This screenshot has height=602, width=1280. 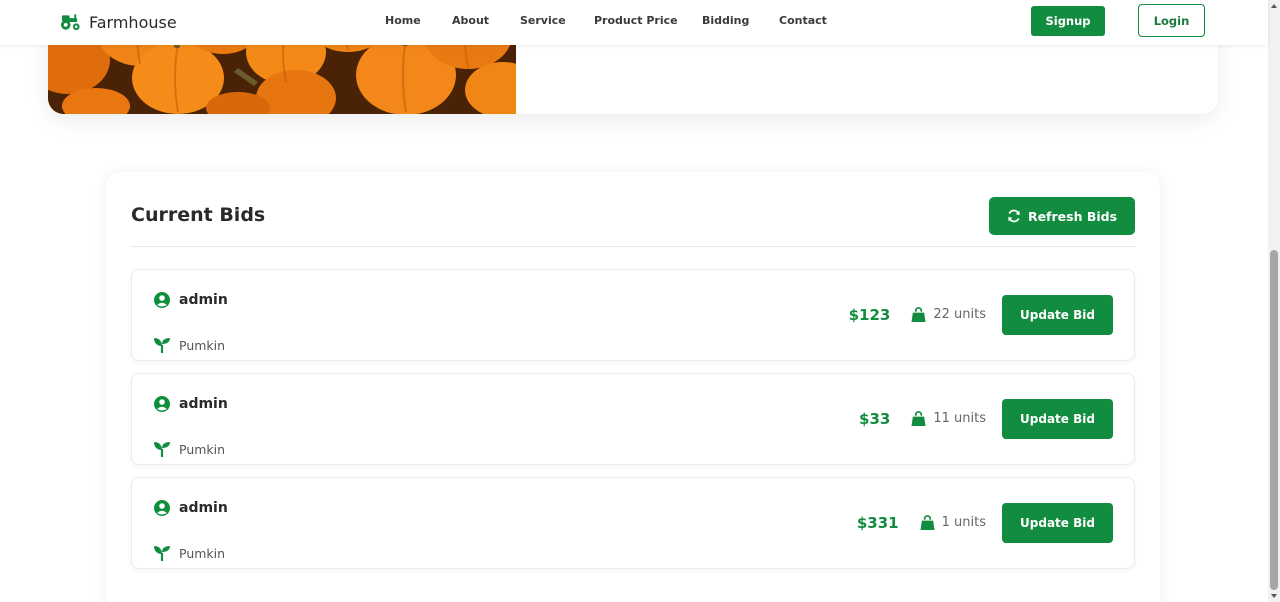 I want to click on bid-quantity: 1 units, so click(x=953, y=522).